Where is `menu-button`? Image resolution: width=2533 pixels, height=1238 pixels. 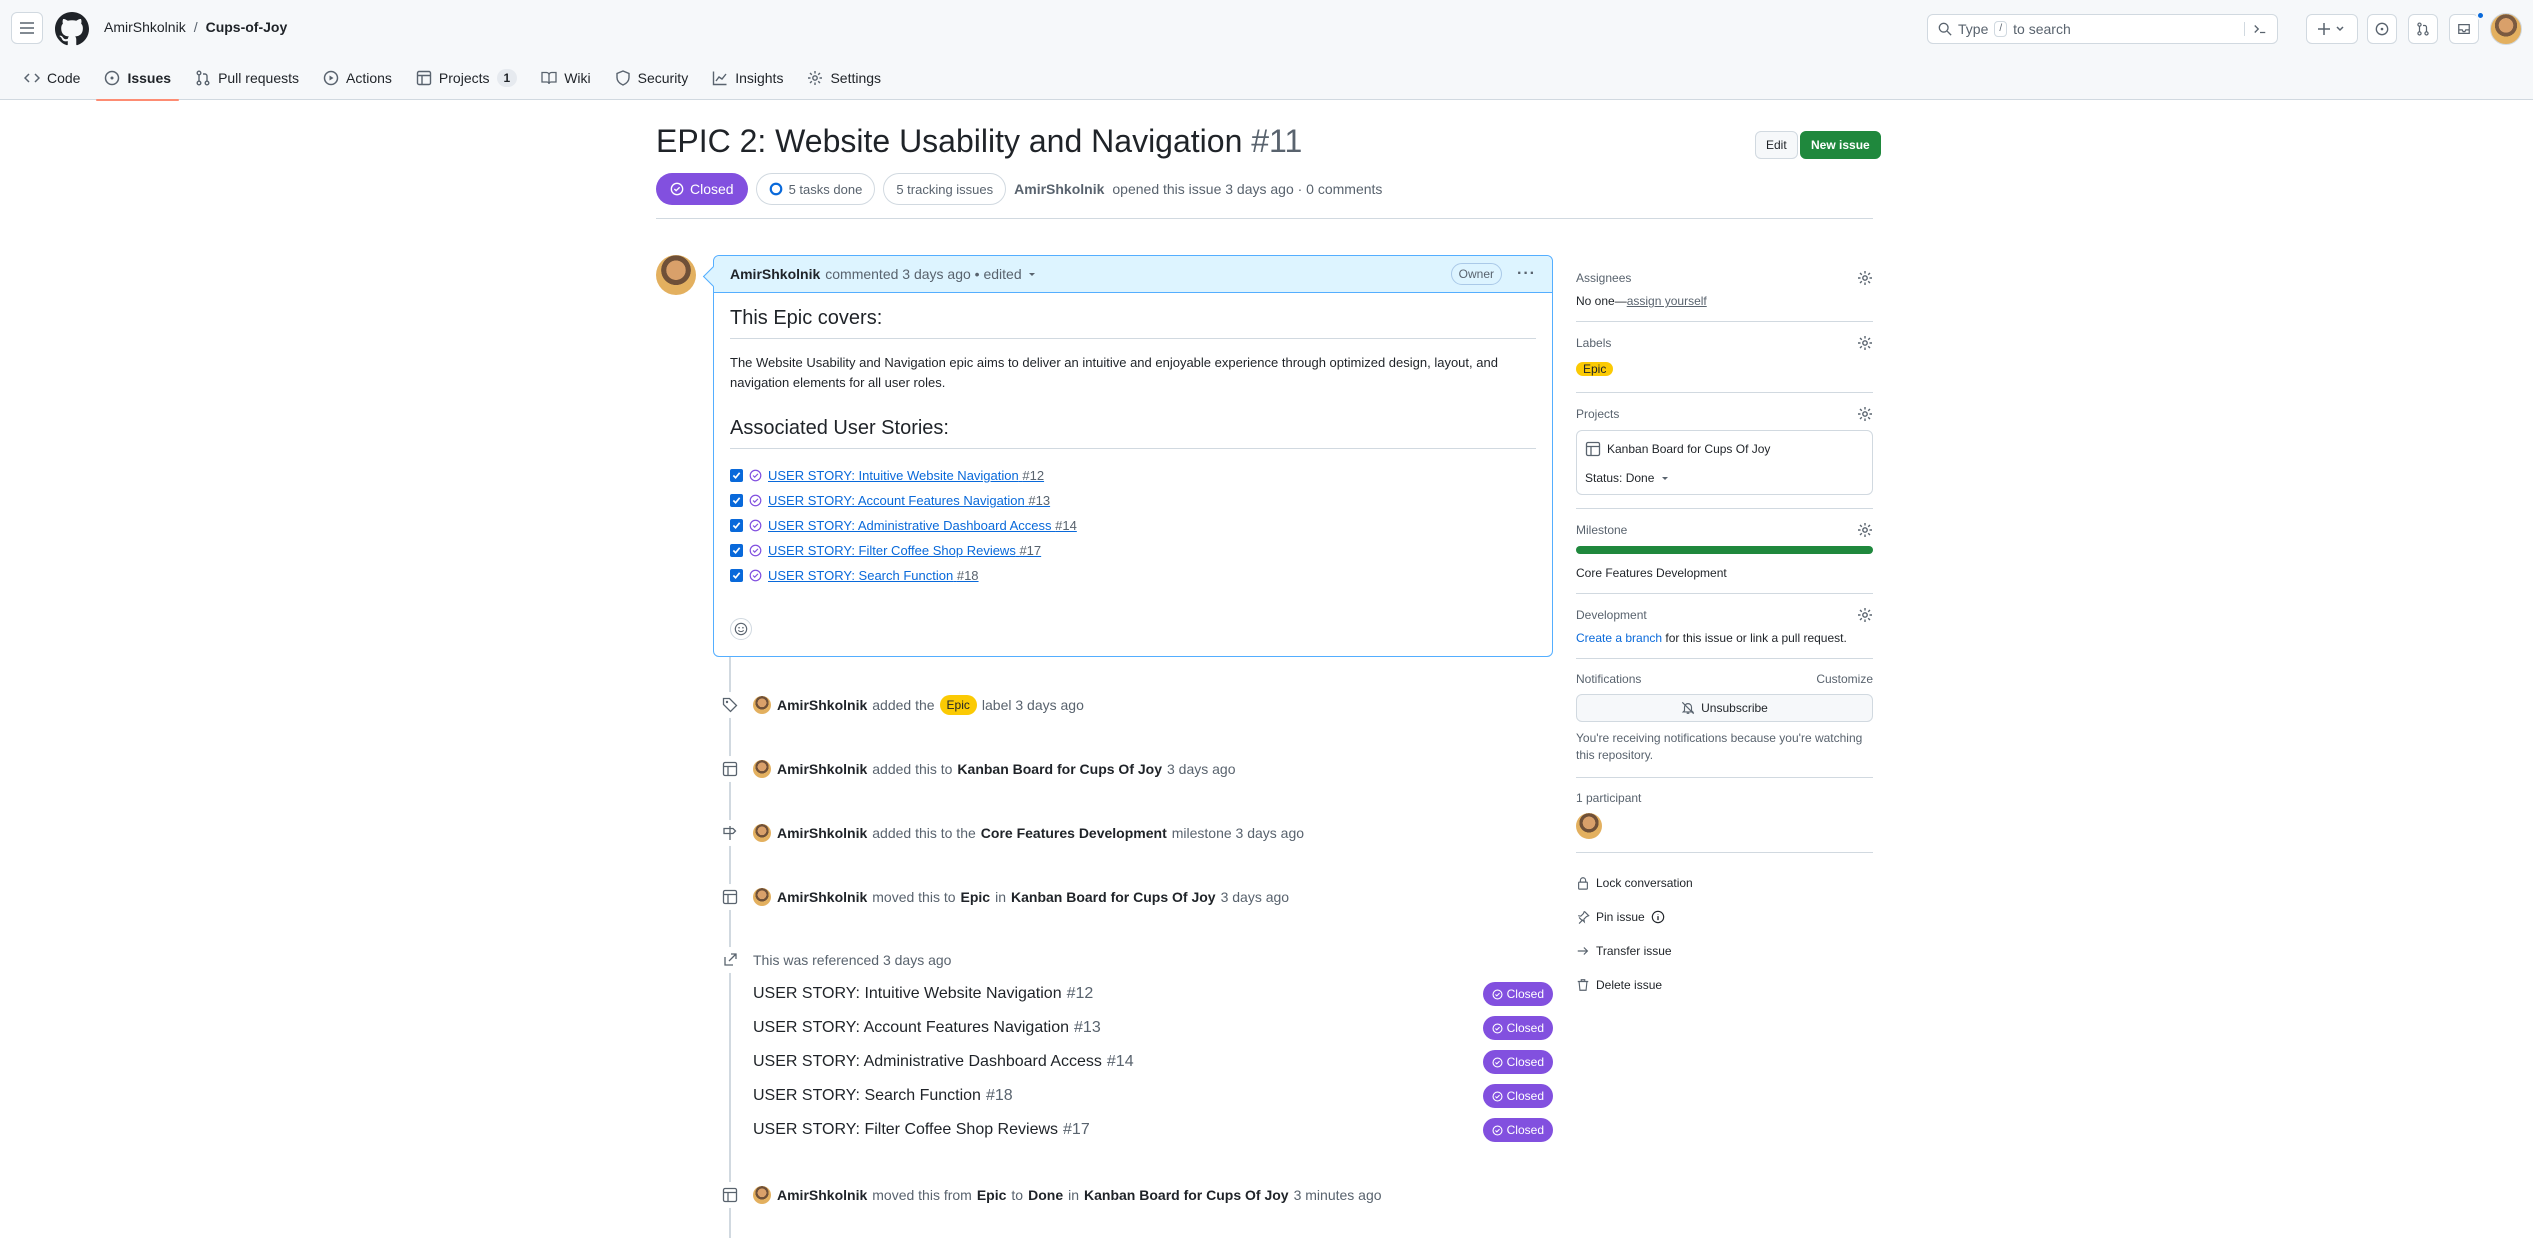
menu-button is located at coordinates (27, 28).